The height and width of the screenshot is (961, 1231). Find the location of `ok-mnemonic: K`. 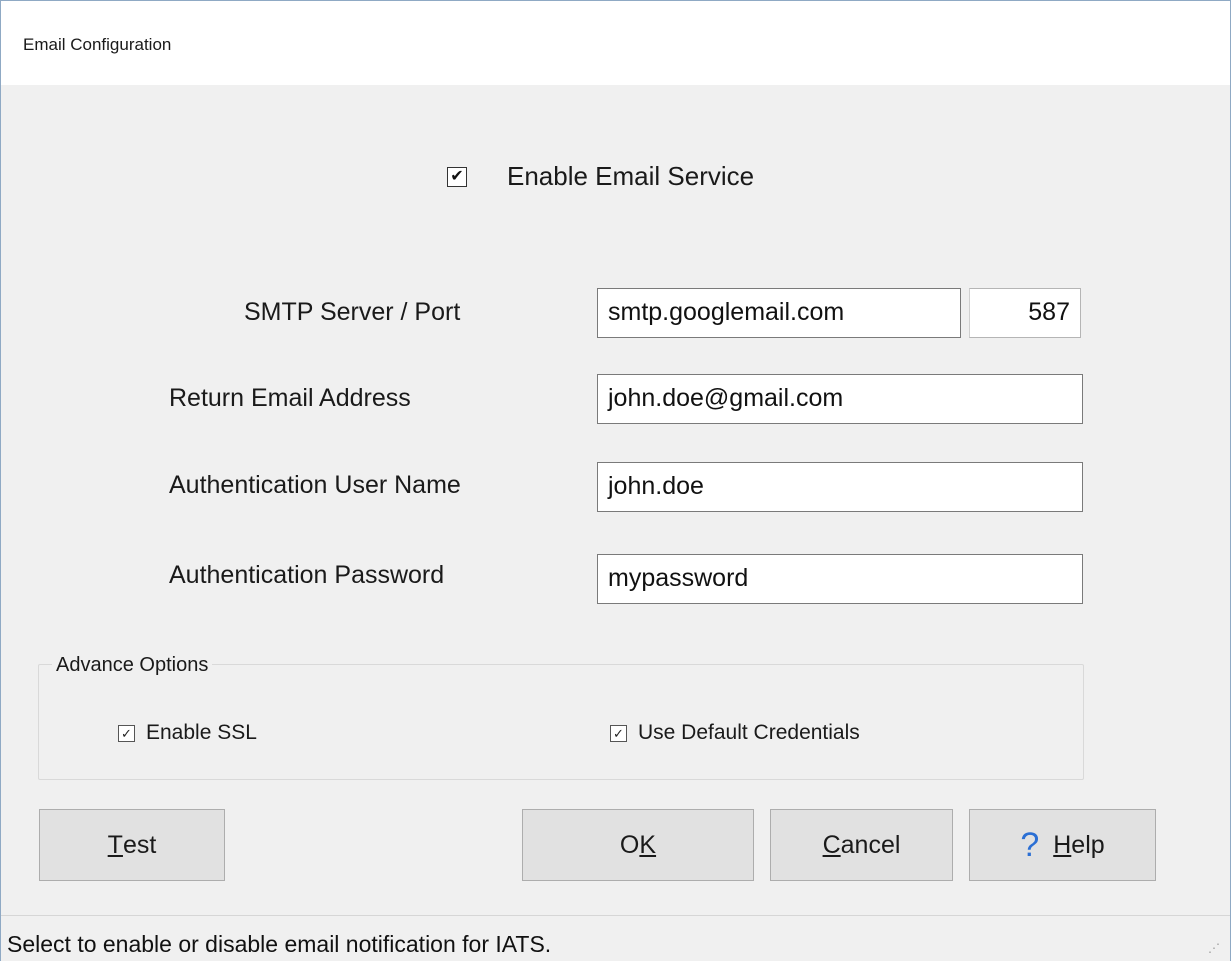

ok-mnemonic: K is located at coordinates (648, 844).